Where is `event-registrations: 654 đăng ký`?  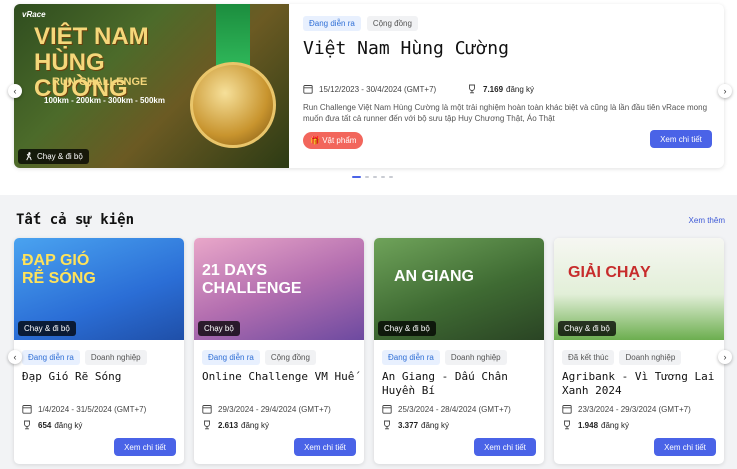
event-registrations: 654 đăng ký is located at coordinates (52, 425).